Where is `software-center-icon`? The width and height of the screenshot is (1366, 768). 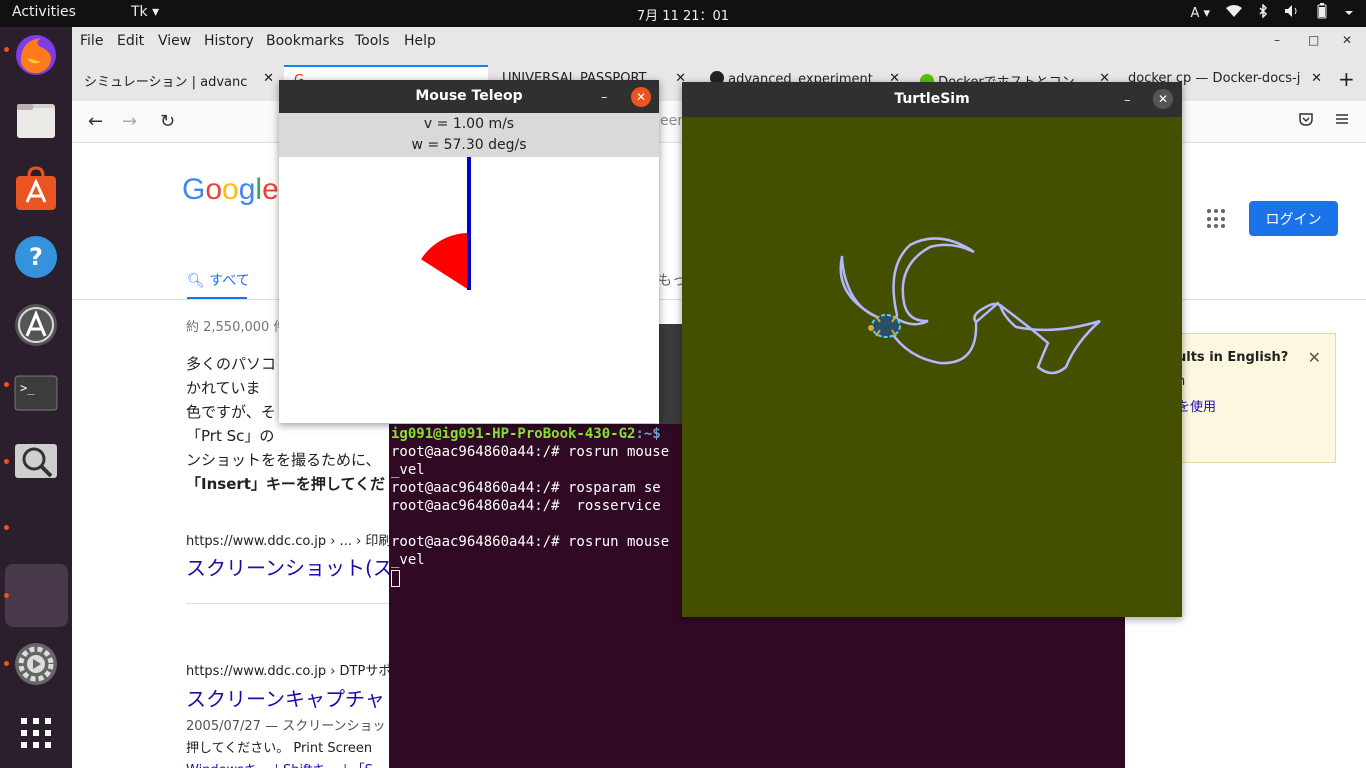 software-center-icon is located at coordinates (36, 189).